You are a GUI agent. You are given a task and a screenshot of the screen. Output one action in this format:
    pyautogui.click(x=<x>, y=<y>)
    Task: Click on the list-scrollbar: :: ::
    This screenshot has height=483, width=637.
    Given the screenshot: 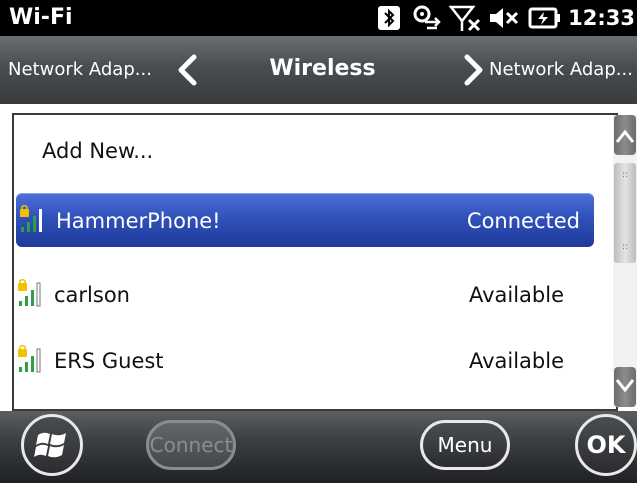 What is the action you would take?
    pyautogui.click(x=625, y=261)
    